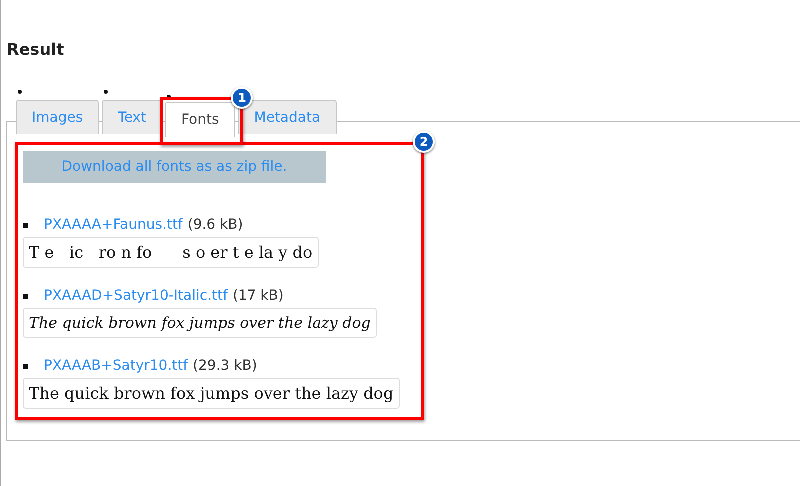 The width and height of the screenshot is (800, 486). Describe the element at coordinates (424, 142) in the screenshot. I see `callout-badge: 2` at that location.